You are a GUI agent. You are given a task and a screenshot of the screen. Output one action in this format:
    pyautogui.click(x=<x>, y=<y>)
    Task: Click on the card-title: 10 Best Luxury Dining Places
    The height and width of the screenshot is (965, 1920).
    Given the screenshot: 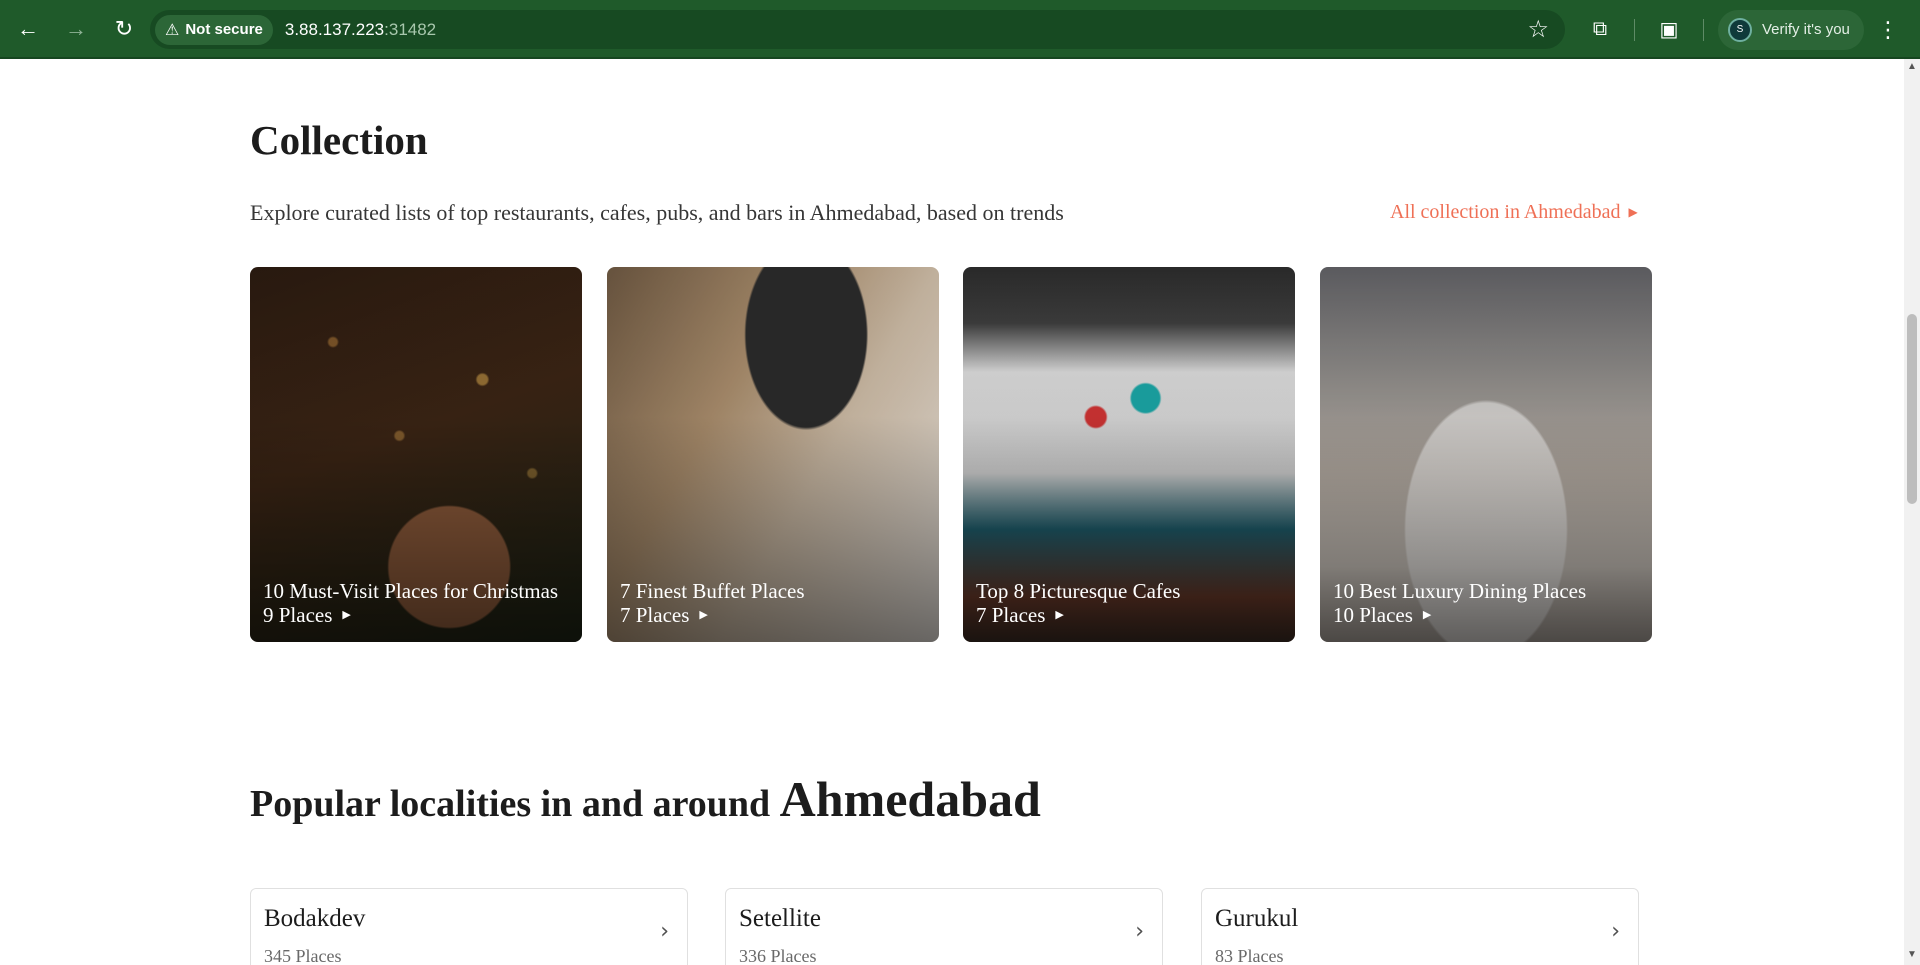 What is the action you would take?
    pyautogui.click(x=1460, y=591)
    